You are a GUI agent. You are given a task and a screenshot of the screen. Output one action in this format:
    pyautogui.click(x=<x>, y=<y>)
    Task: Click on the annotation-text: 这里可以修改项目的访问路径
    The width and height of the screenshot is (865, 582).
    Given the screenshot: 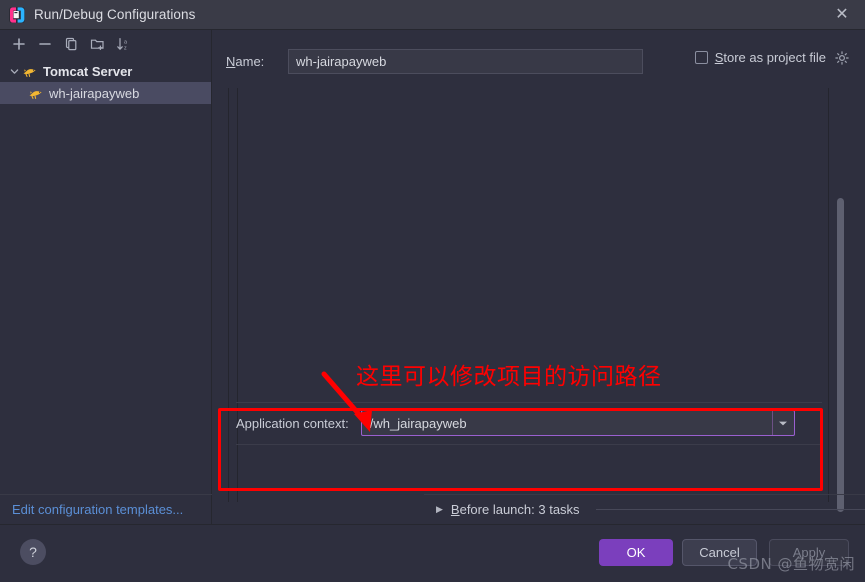 What is the action you would take?
    pyautogui.click(x=509, y=377)
    